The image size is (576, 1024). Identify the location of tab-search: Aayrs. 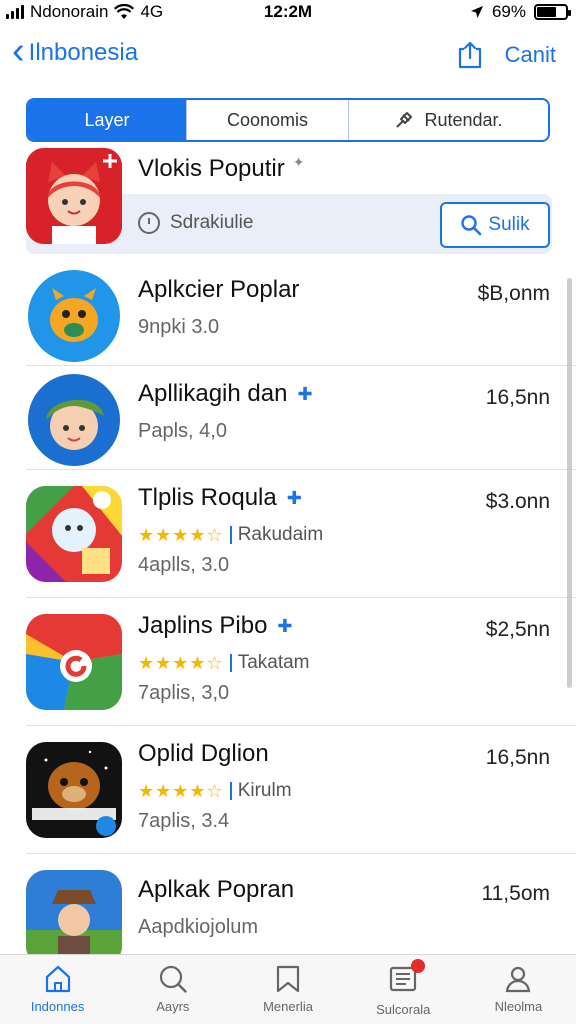
(172, 989).